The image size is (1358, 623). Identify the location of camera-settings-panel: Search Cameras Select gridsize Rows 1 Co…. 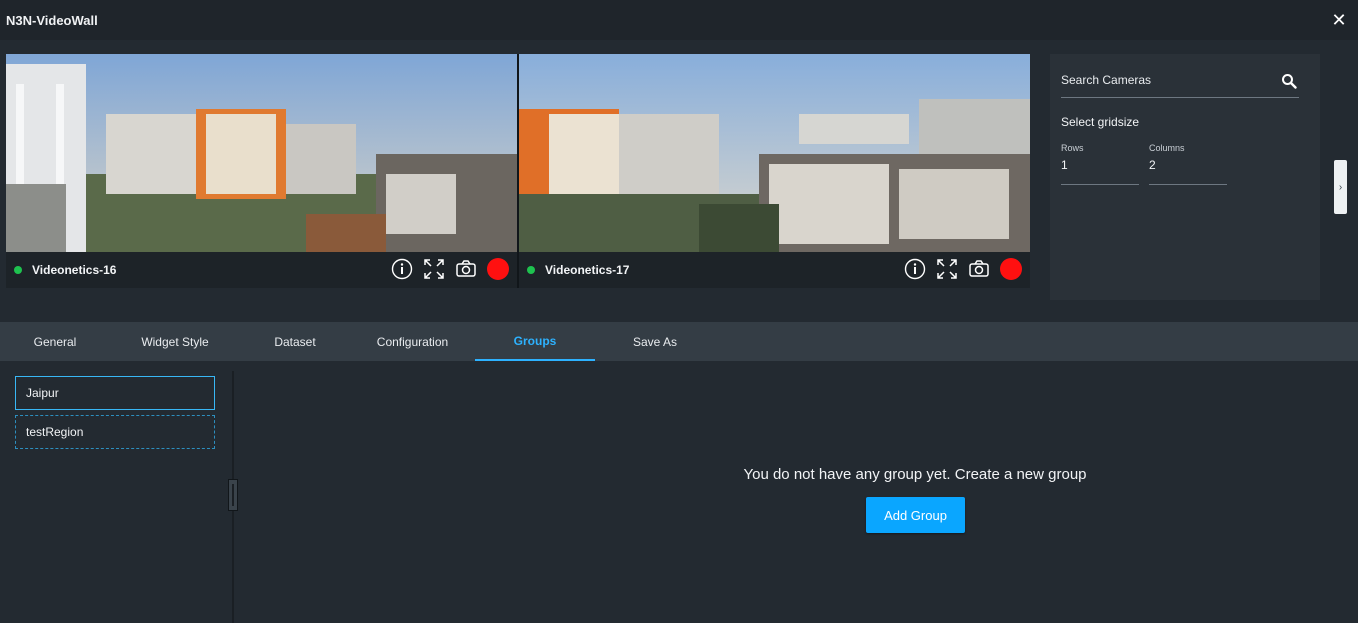
(1185, 177).